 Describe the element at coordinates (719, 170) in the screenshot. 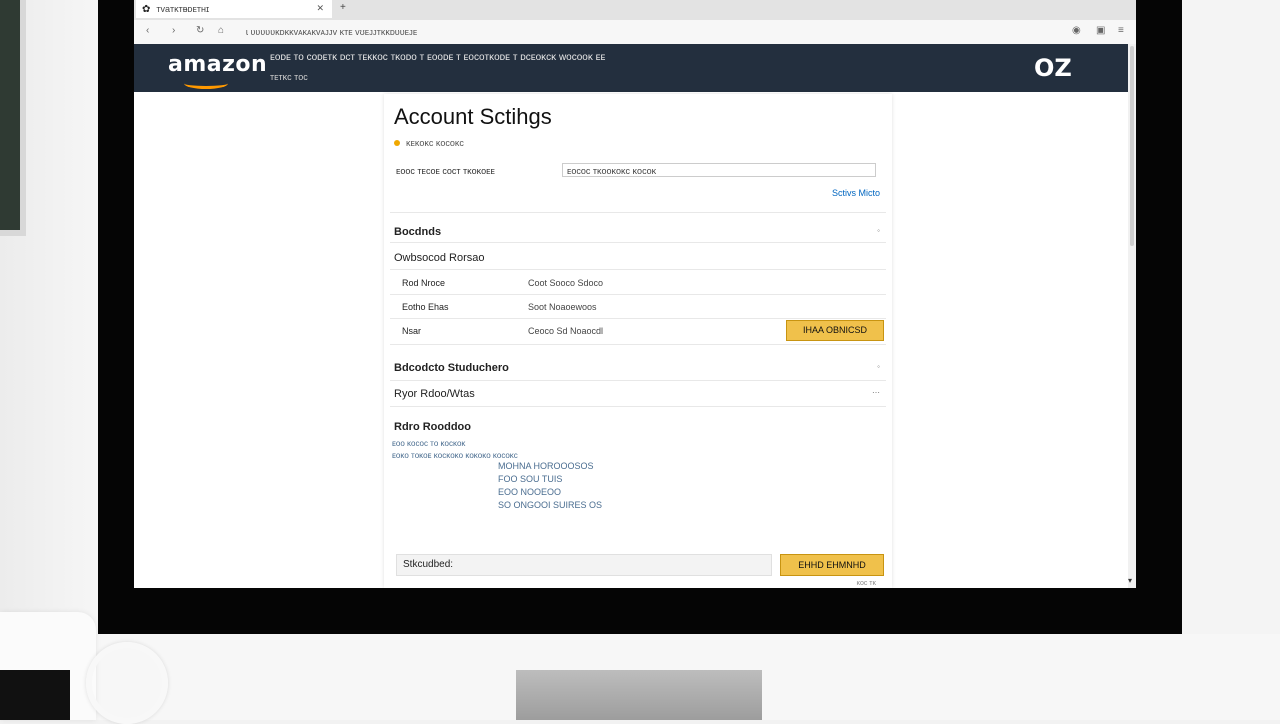

I see `search-input: ᴇᴏᴄᴏᴄ ᴛᴋᴏᴏᴋᴏᴋᴄ ᴋᴏᴄᴏᴋ` at that location.